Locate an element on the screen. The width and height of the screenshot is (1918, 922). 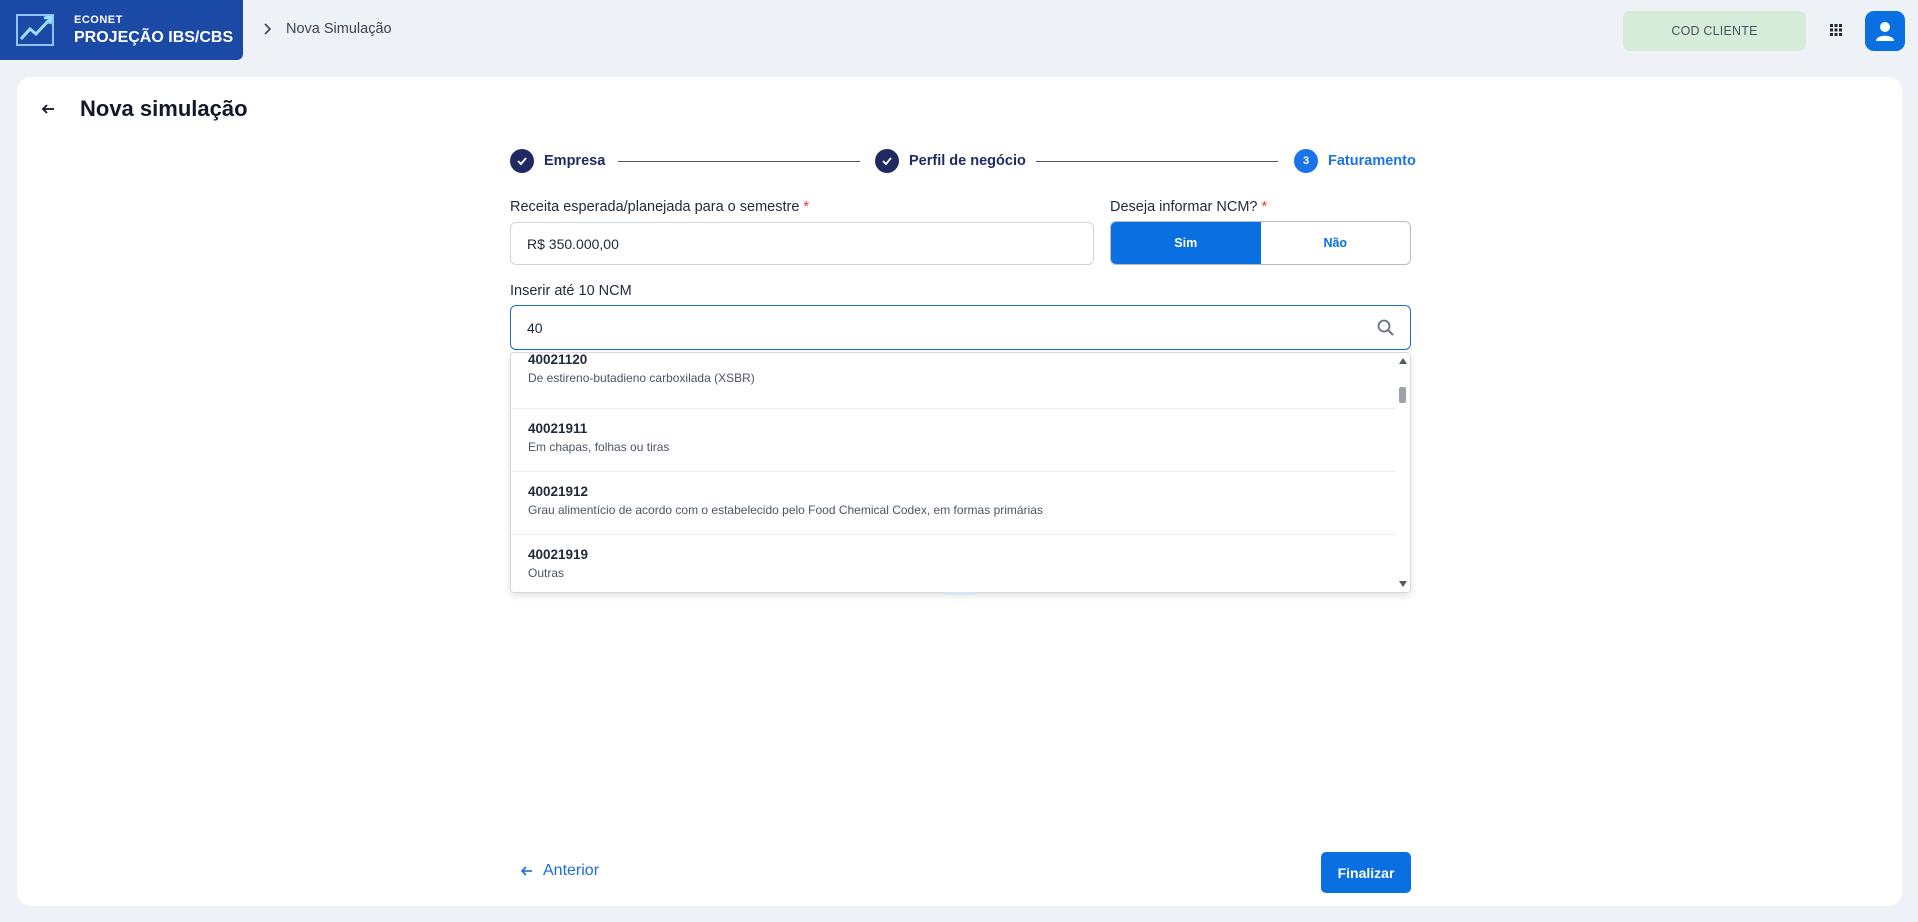
ncm-search-input: 40 is located at coordinates (960, 327).